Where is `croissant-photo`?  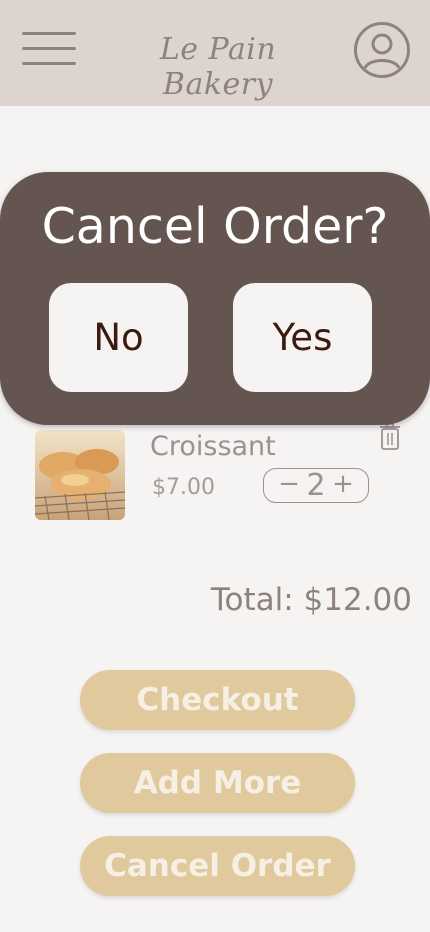
croissant-photo is located at coordinates (80, 475).